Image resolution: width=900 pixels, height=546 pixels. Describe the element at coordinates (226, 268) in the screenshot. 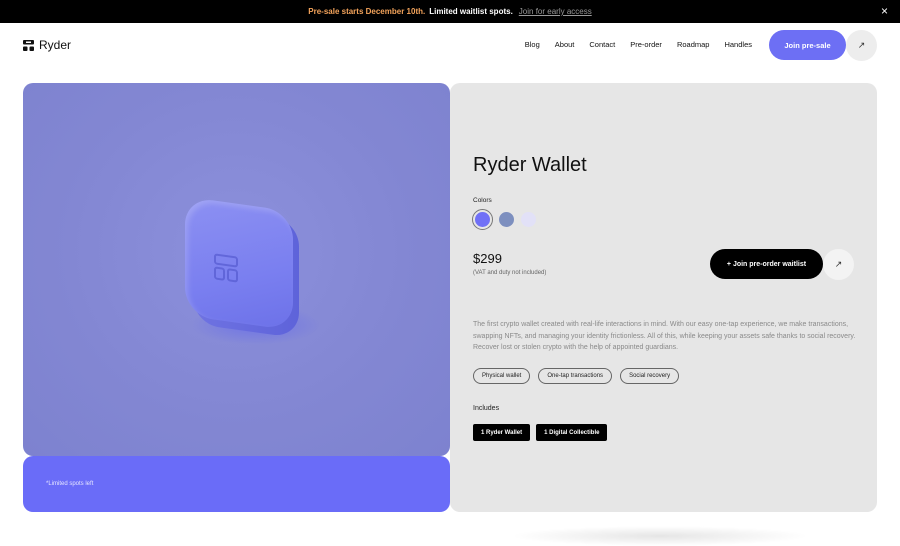

I see `device-logo-icon` at that location.